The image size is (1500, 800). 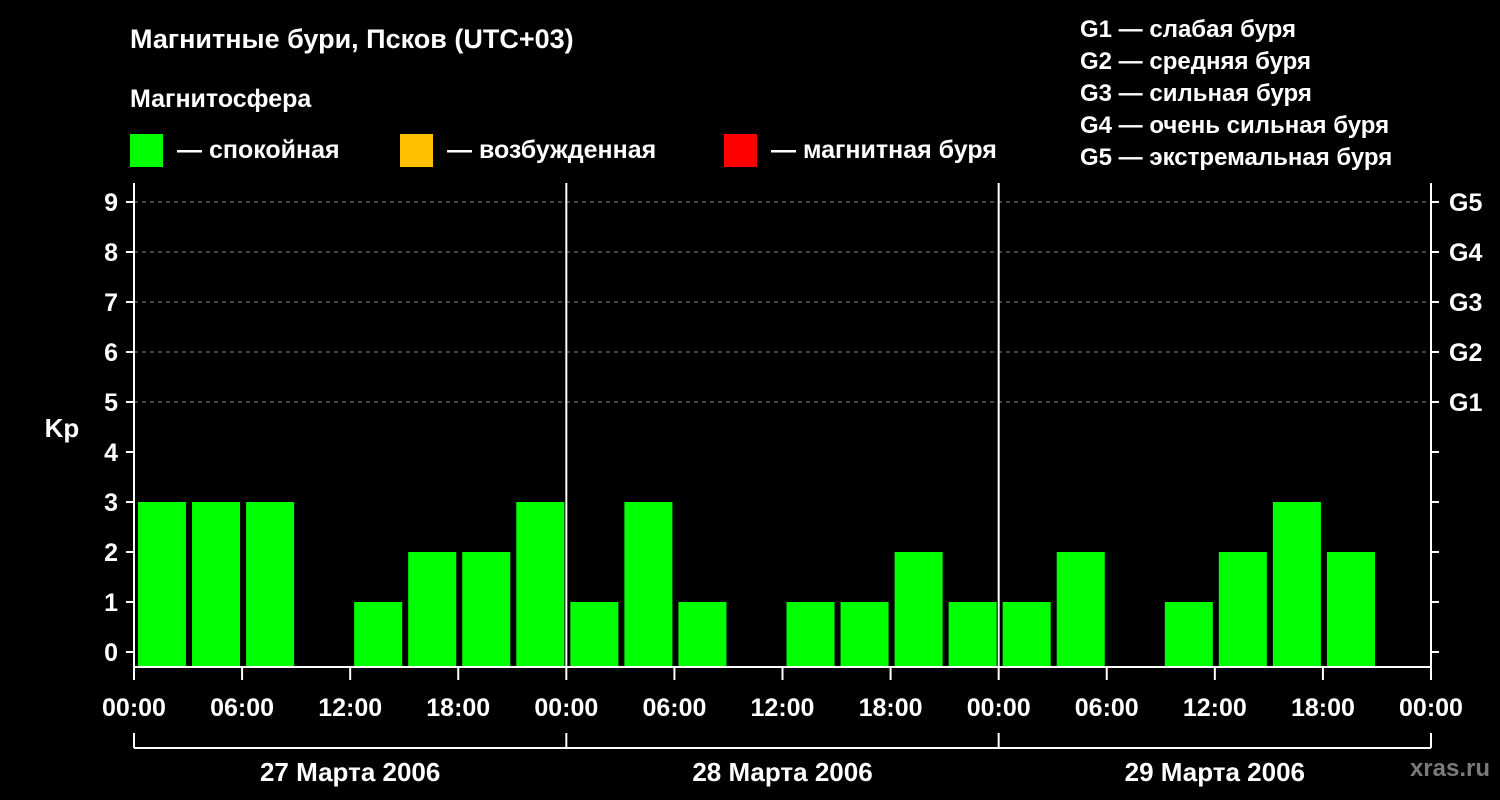 What do you see at coordinates (1465, 303) in the screenshot?
I see `storm-level-tick-label: G3` at bounding box center [1465, 303].